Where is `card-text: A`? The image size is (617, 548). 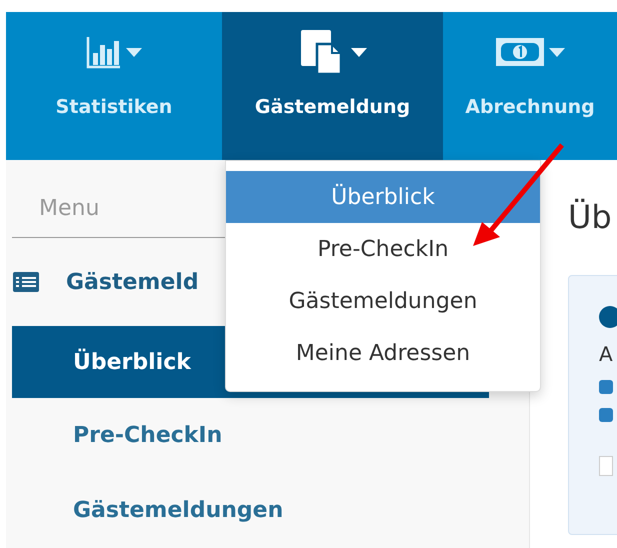
card-text: A is located at coordinates (606, 354).